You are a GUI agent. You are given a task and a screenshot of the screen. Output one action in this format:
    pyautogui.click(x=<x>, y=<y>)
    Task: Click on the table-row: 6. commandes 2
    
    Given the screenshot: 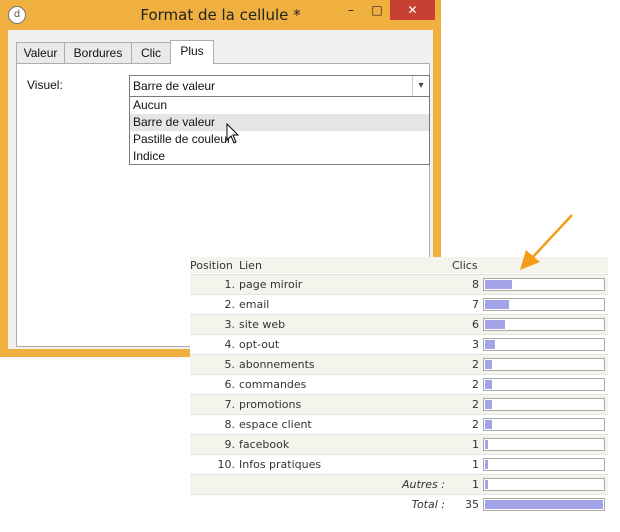 What is the action you would take?
    pyautogui.click(x=399, y=384)
    